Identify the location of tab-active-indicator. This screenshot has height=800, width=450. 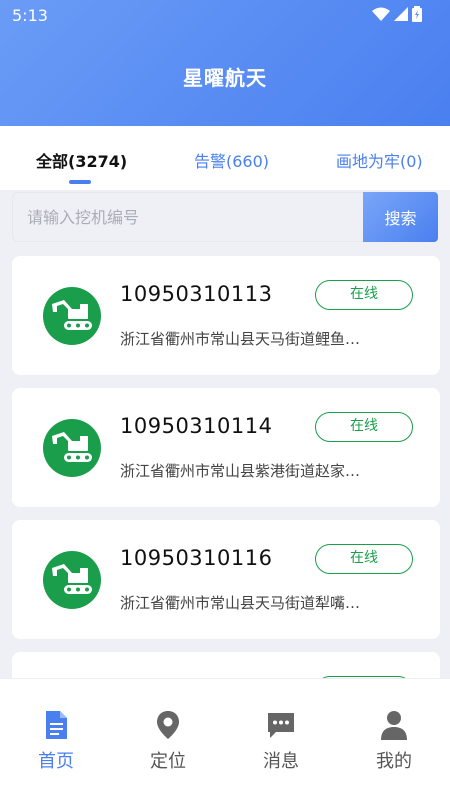
(80, 182).